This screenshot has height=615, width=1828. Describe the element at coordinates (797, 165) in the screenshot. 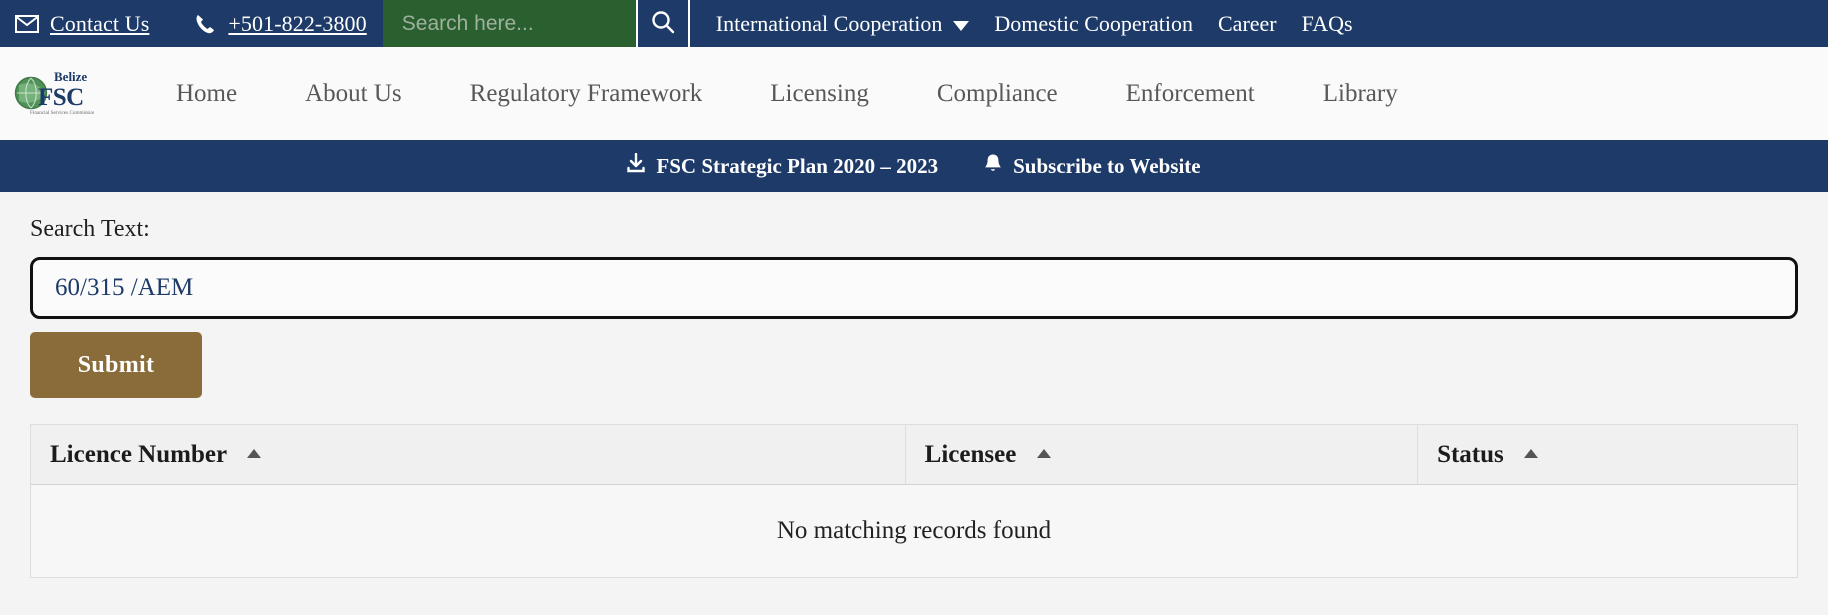

I see `strategic-plan-label: FSC Strategic Plan 2020 – 2023` at that location.